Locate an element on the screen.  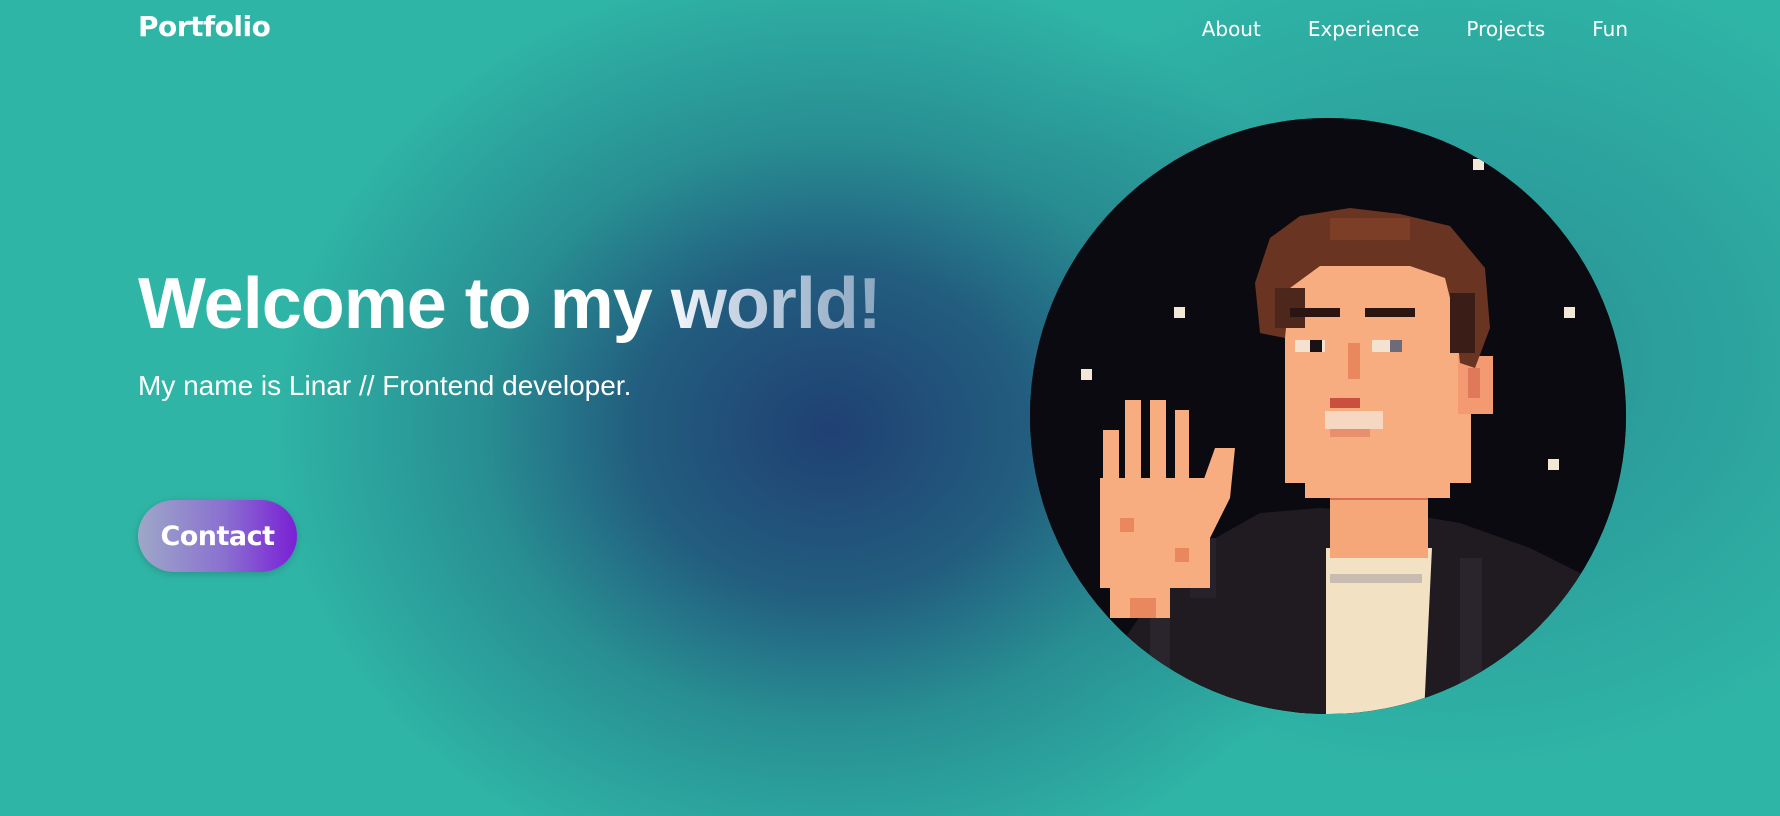
nav-link-about: About is located at coordinates (1231, 29).